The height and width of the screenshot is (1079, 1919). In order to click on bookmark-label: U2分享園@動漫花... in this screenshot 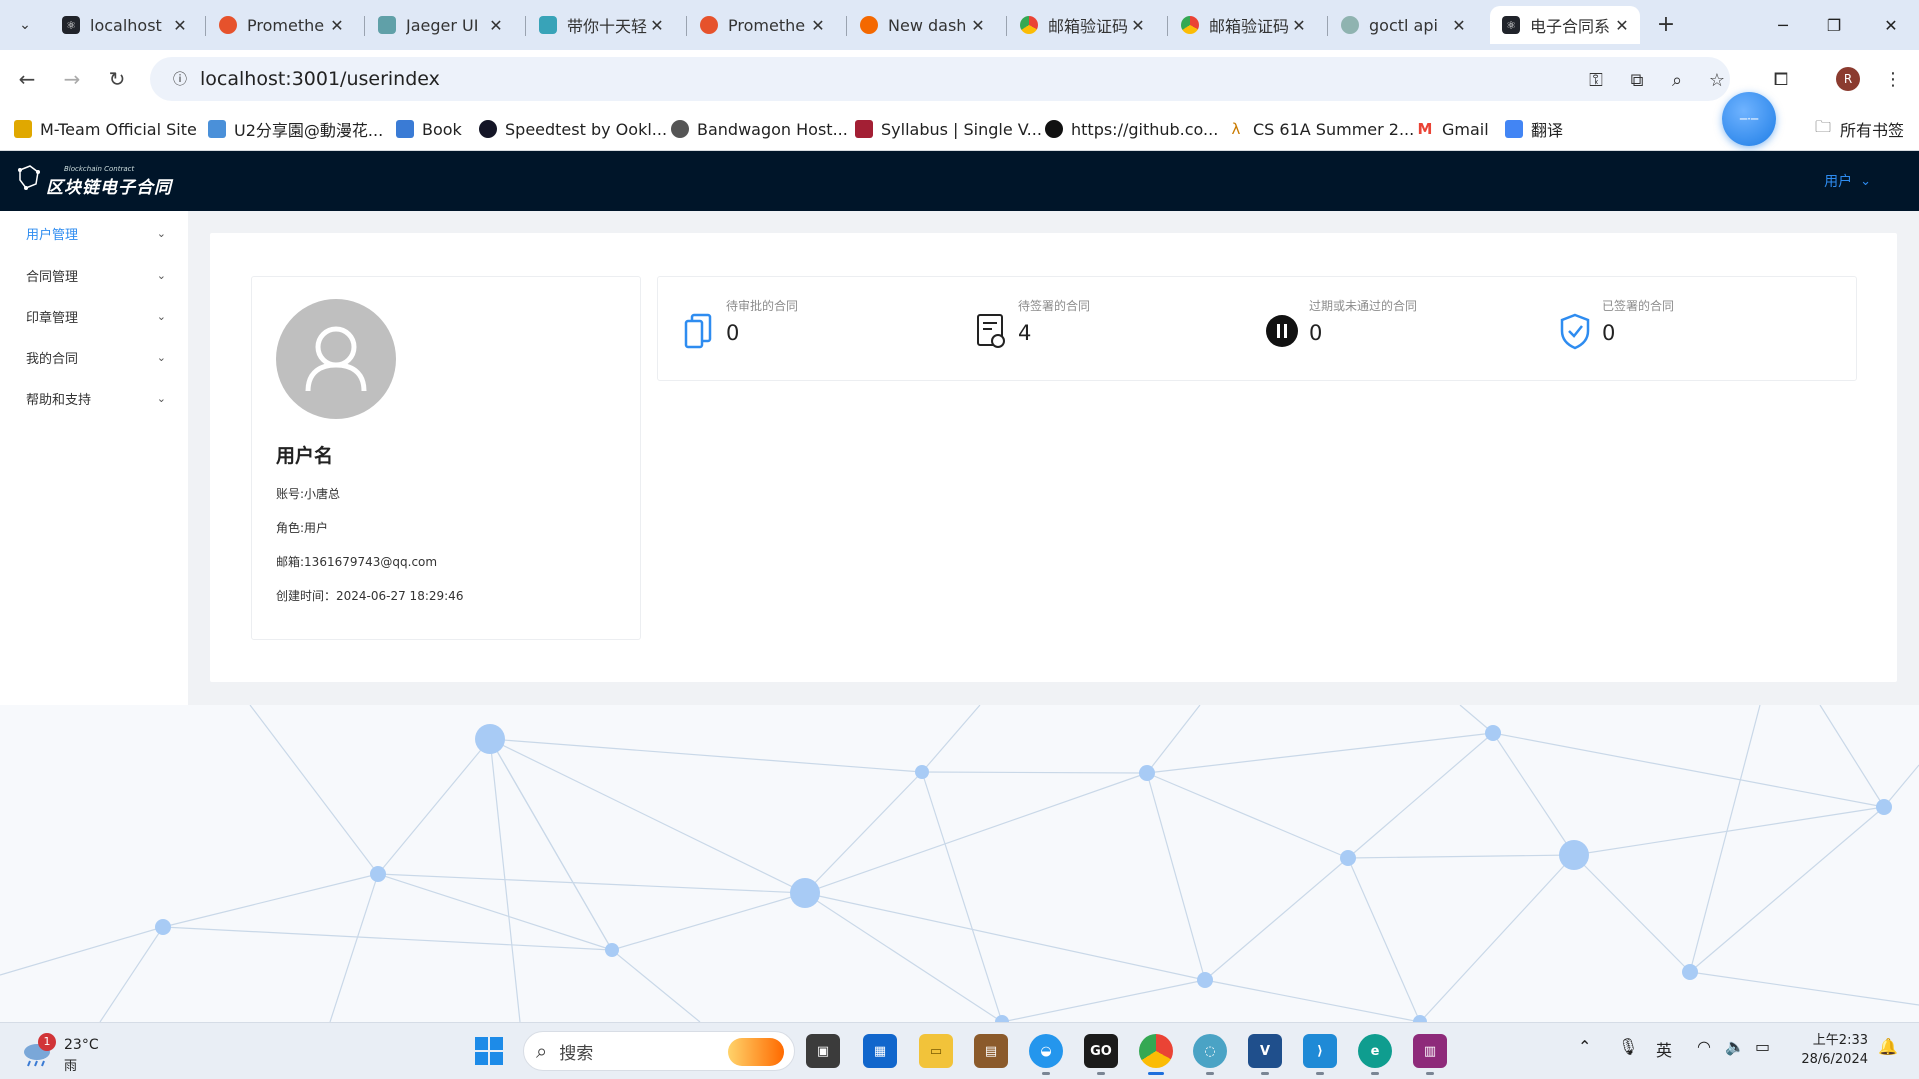, I will do `click(309, 130)`.